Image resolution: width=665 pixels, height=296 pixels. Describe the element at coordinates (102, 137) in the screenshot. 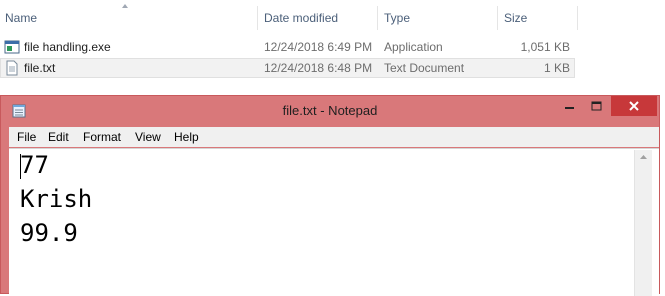

I see `menu-format: Format` at that location.